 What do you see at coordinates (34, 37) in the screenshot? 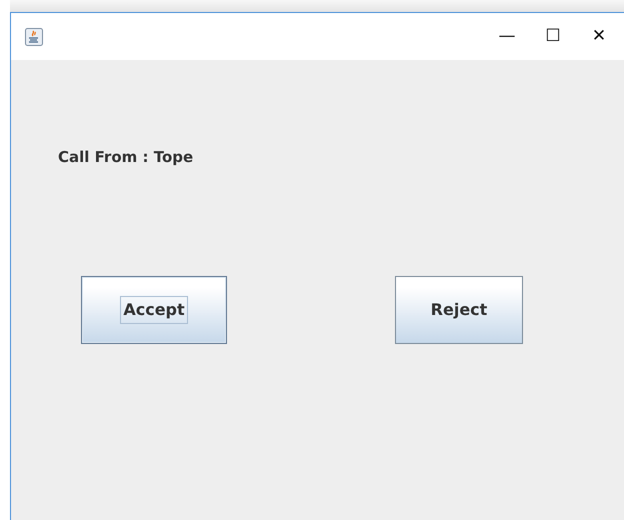
I see `app-icon` at bounding box center [34, 37].